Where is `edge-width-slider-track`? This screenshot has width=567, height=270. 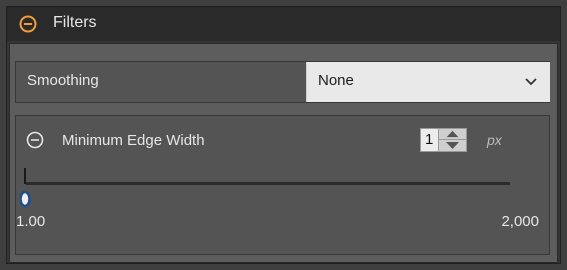 edge-width-slider-track is located at coordinates (268, 183).